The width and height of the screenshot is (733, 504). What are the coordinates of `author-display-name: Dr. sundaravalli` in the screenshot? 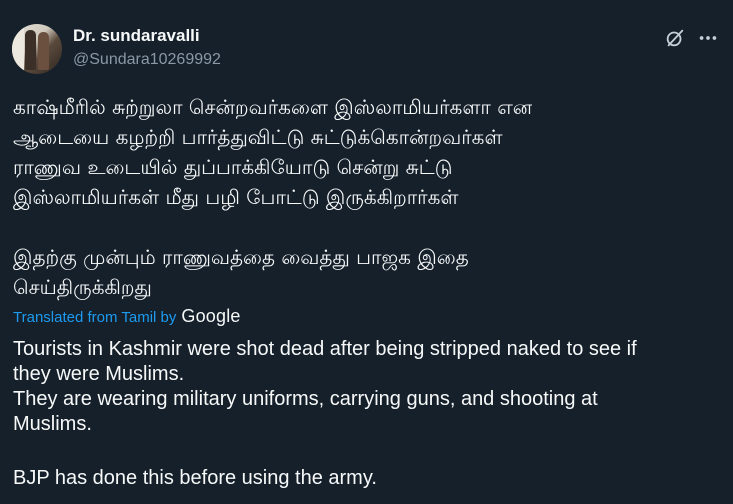 It's located at (136, 36).